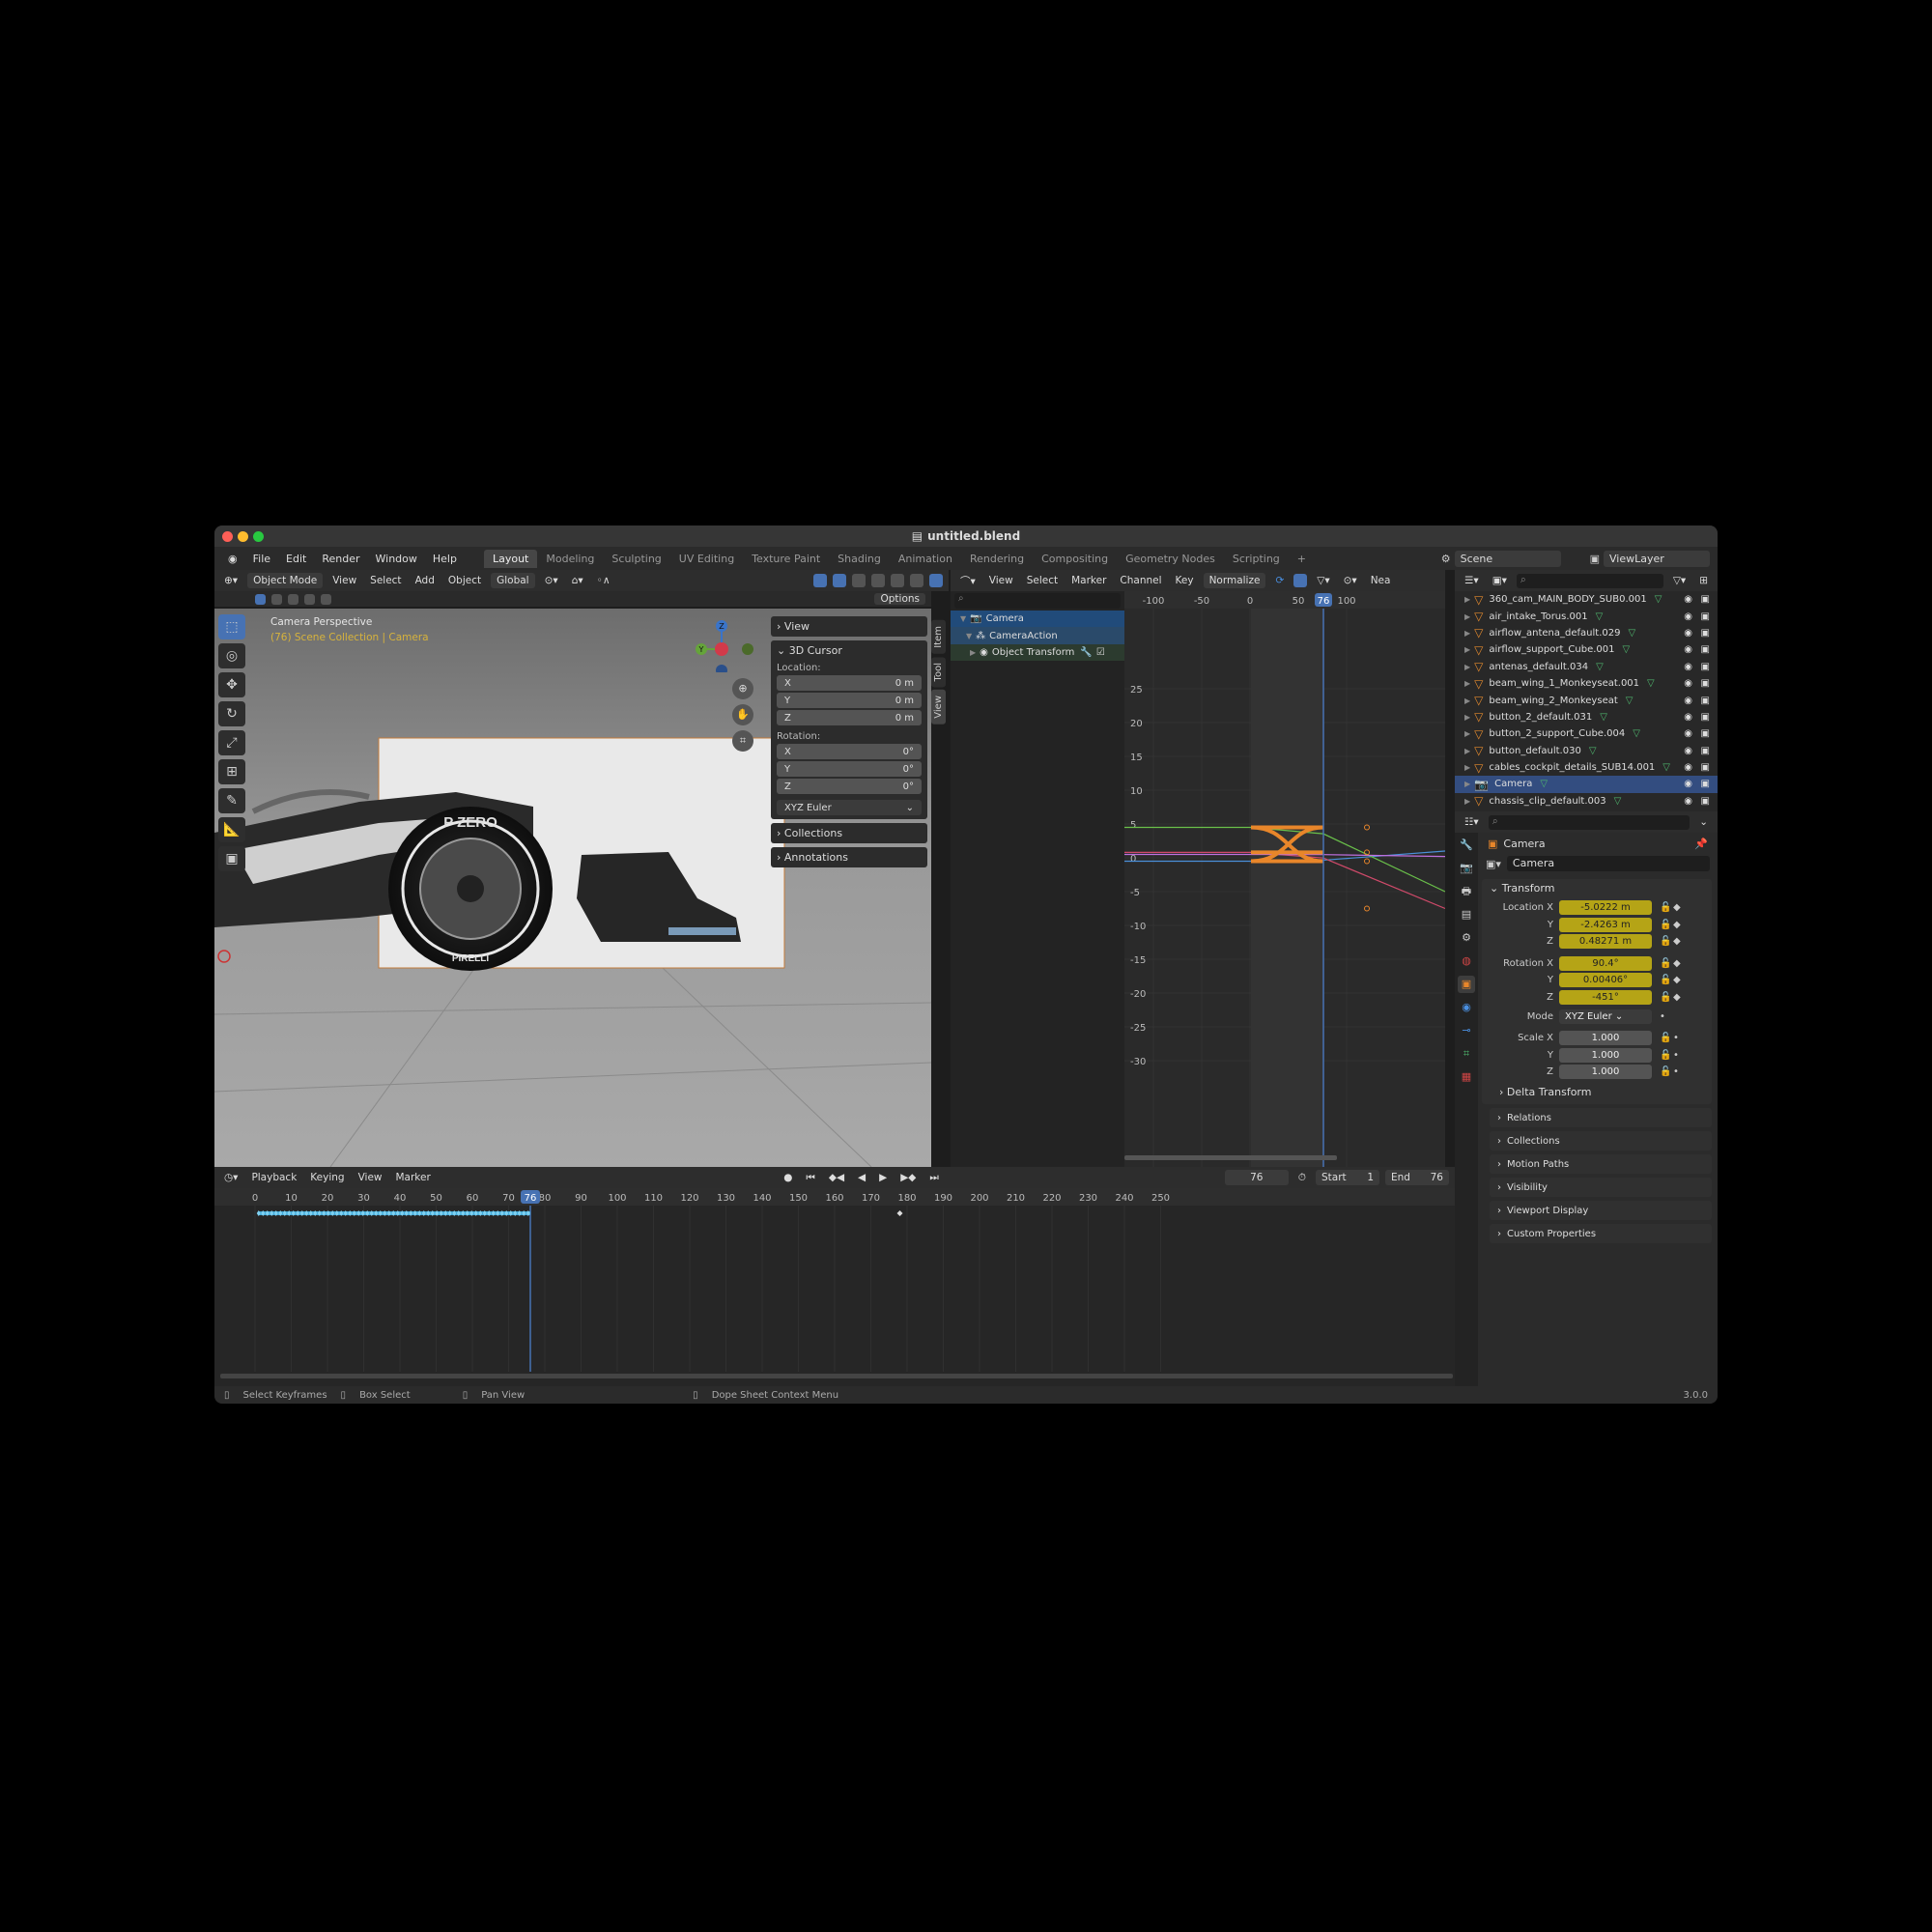 Image resolution: width=1932 pixels, height=1932 pixels. I want to click on chevron-down-icon: ⌄, so click(1703, 822).